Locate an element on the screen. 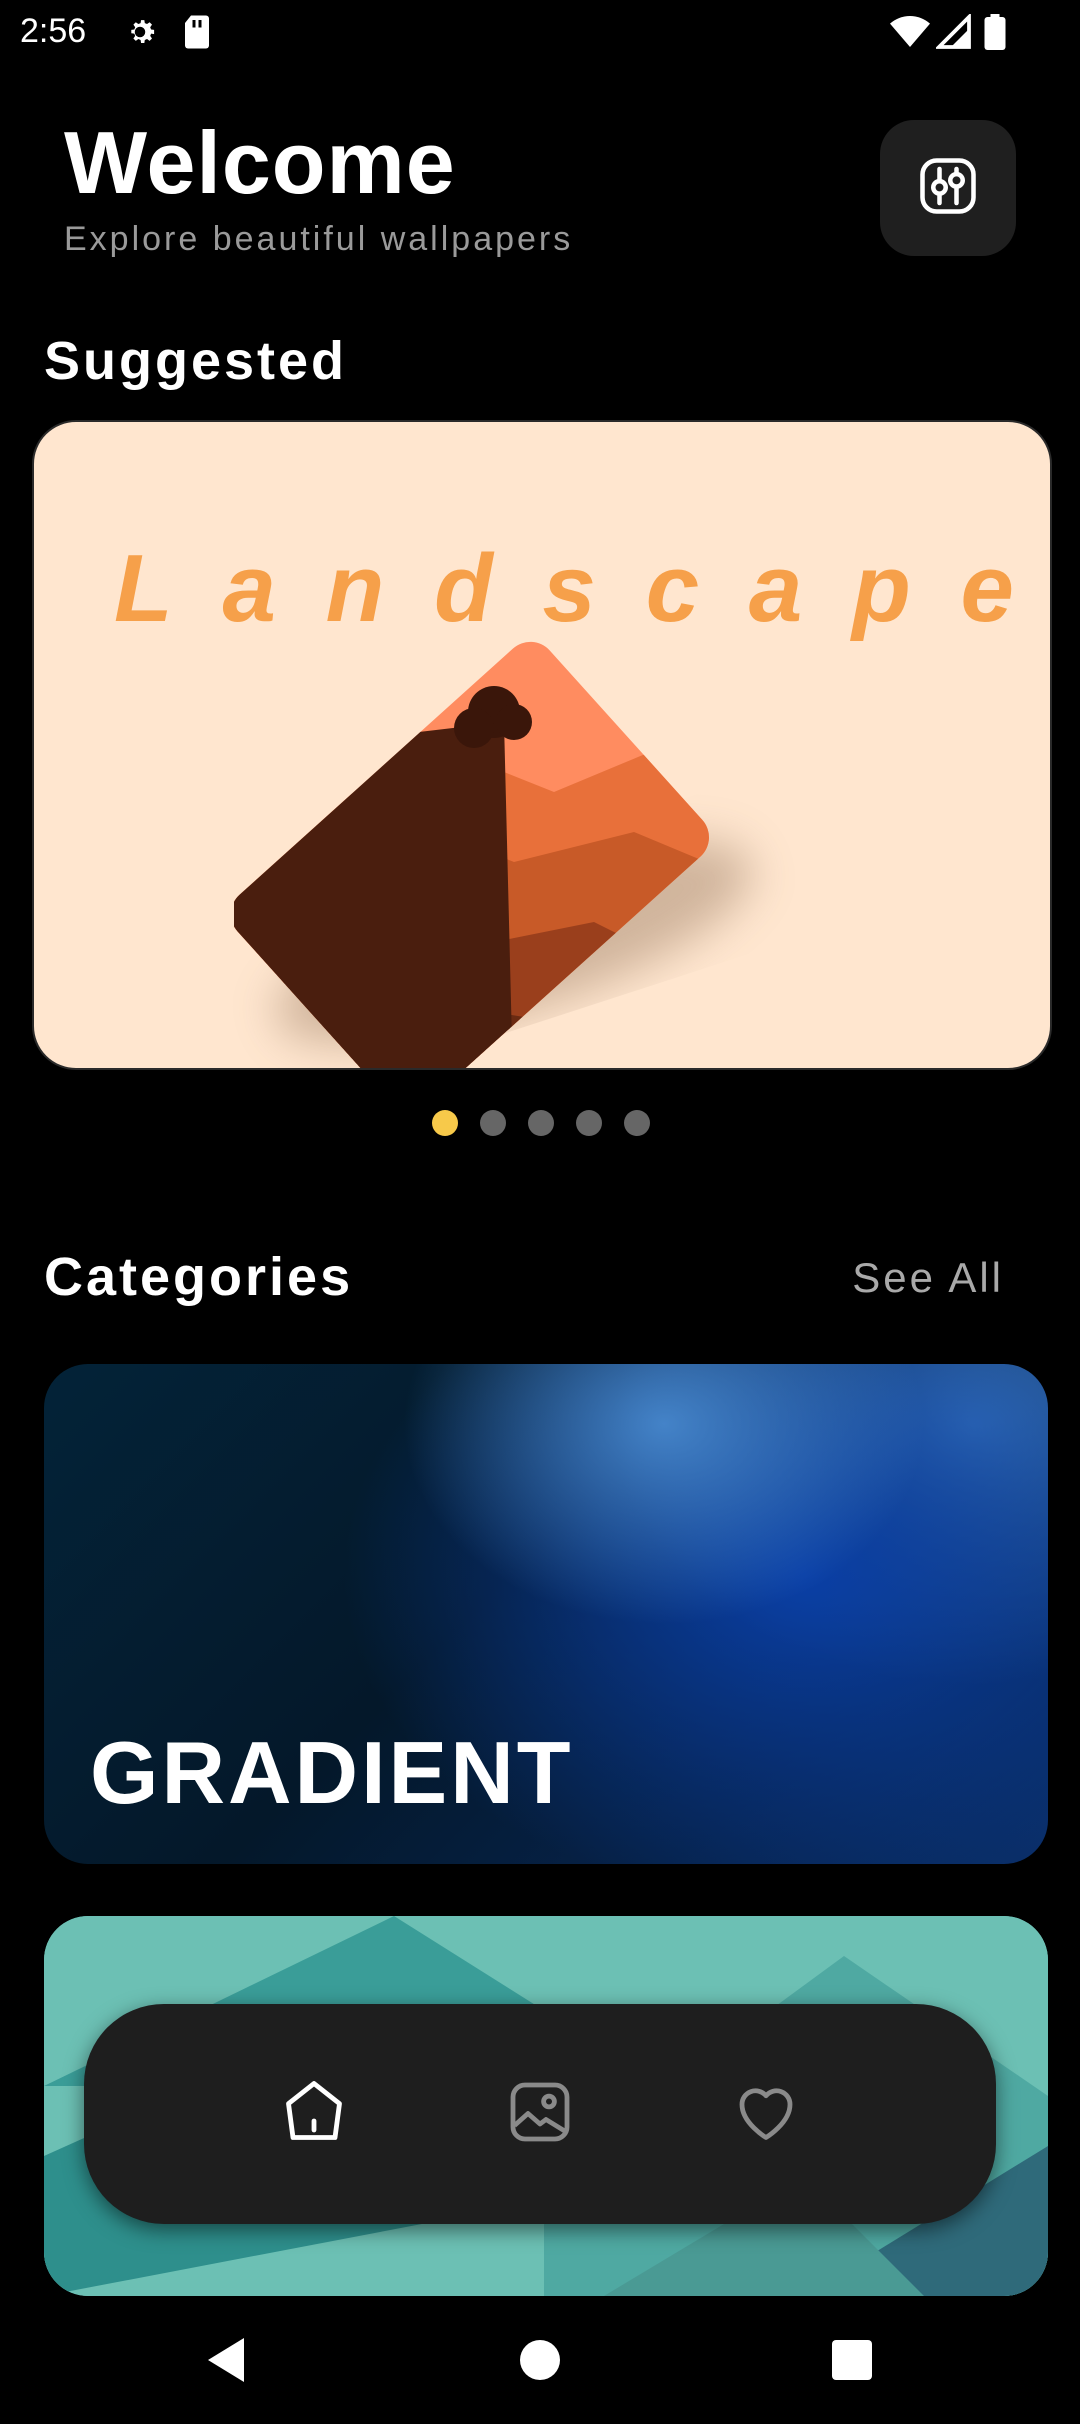 This screenshot has height=2424, width=1080. filter-button is located at coordinates (948, 188).